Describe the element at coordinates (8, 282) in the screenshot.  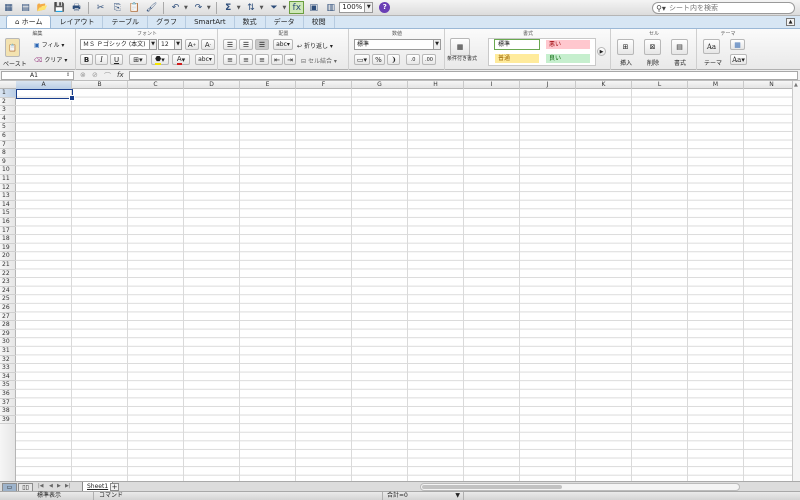
I see `row-header: 23` at that location.